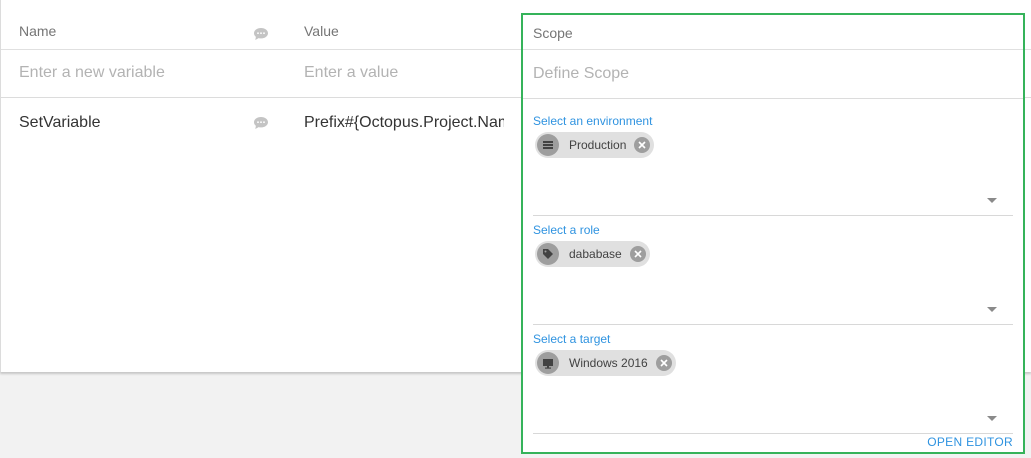 The width and height of the screenshot is (1031, 458). What do you see at coordinates (773, 74) in the screenshot?
I see `define-scope-field: Define Scope` at bounding box center [773, 74].